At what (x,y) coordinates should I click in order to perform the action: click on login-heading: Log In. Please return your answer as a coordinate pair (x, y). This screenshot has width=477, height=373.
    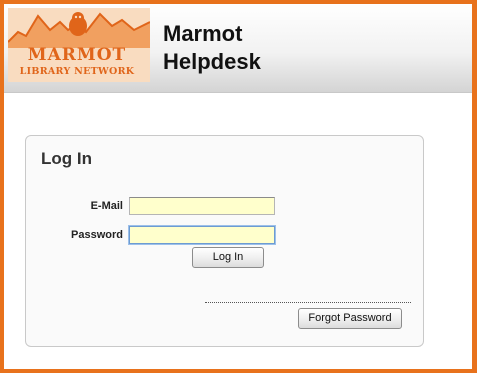
    Looking at the image, I should click on (66, 158).